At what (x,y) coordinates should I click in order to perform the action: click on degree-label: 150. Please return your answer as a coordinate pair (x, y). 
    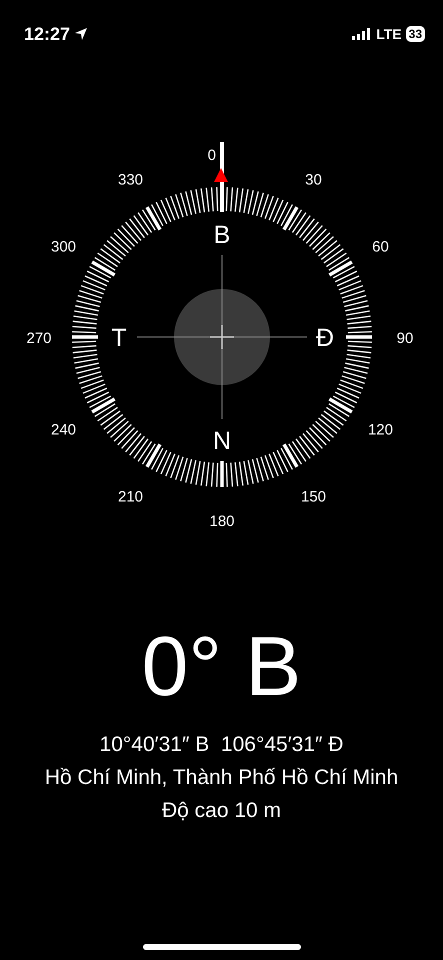
    Looking at the image, I should click on (313, 497).